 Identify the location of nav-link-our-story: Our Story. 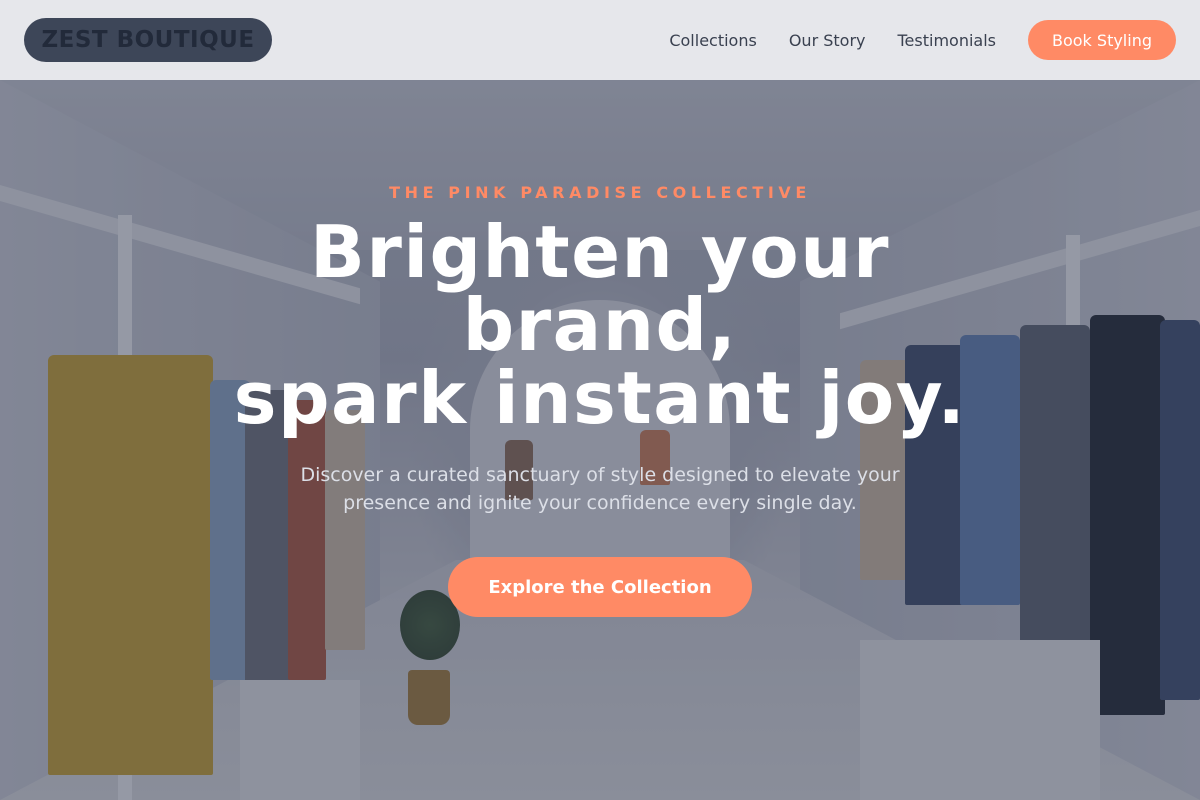
(827, 40).